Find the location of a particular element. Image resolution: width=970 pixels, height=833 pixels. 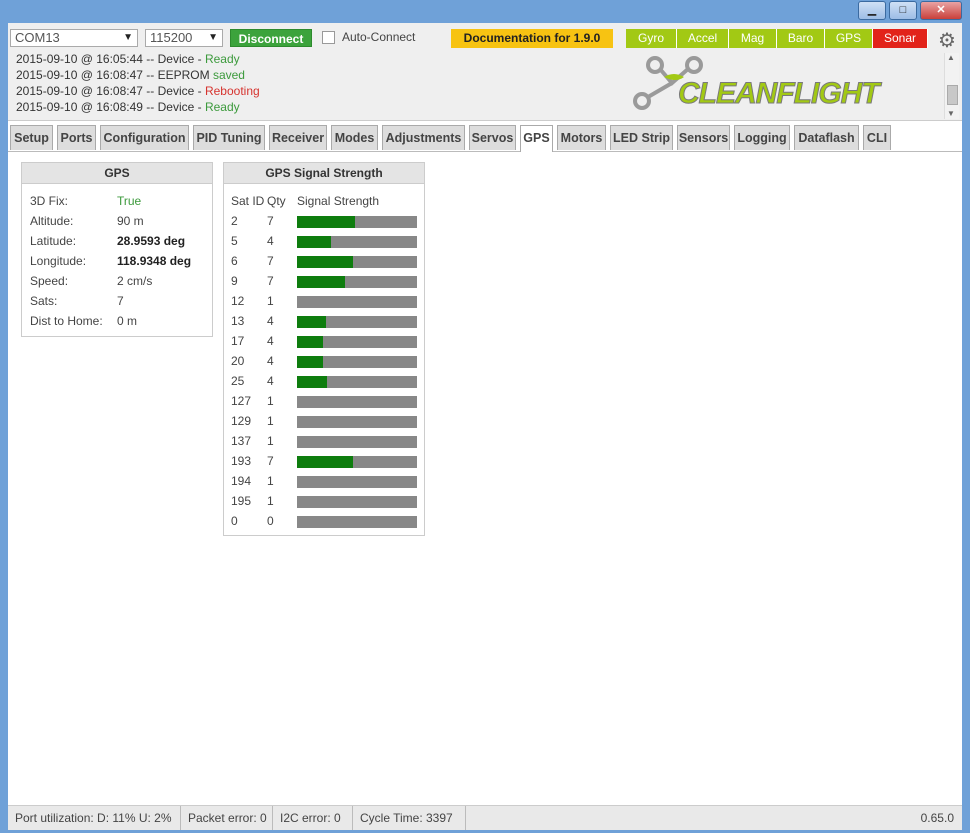

sat-id: 25 is located at coordinates (238, 381).